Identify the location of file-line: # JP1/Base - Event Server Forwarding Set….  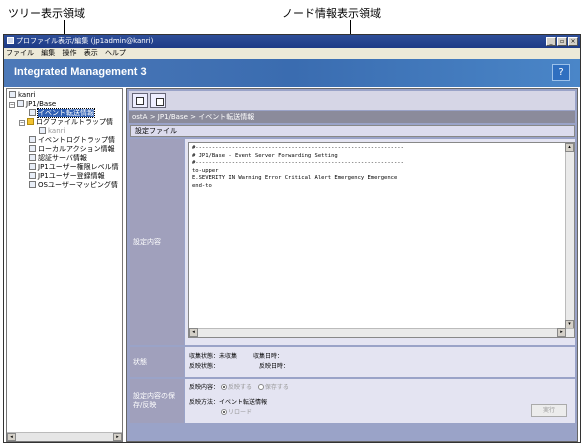
(265, 155).